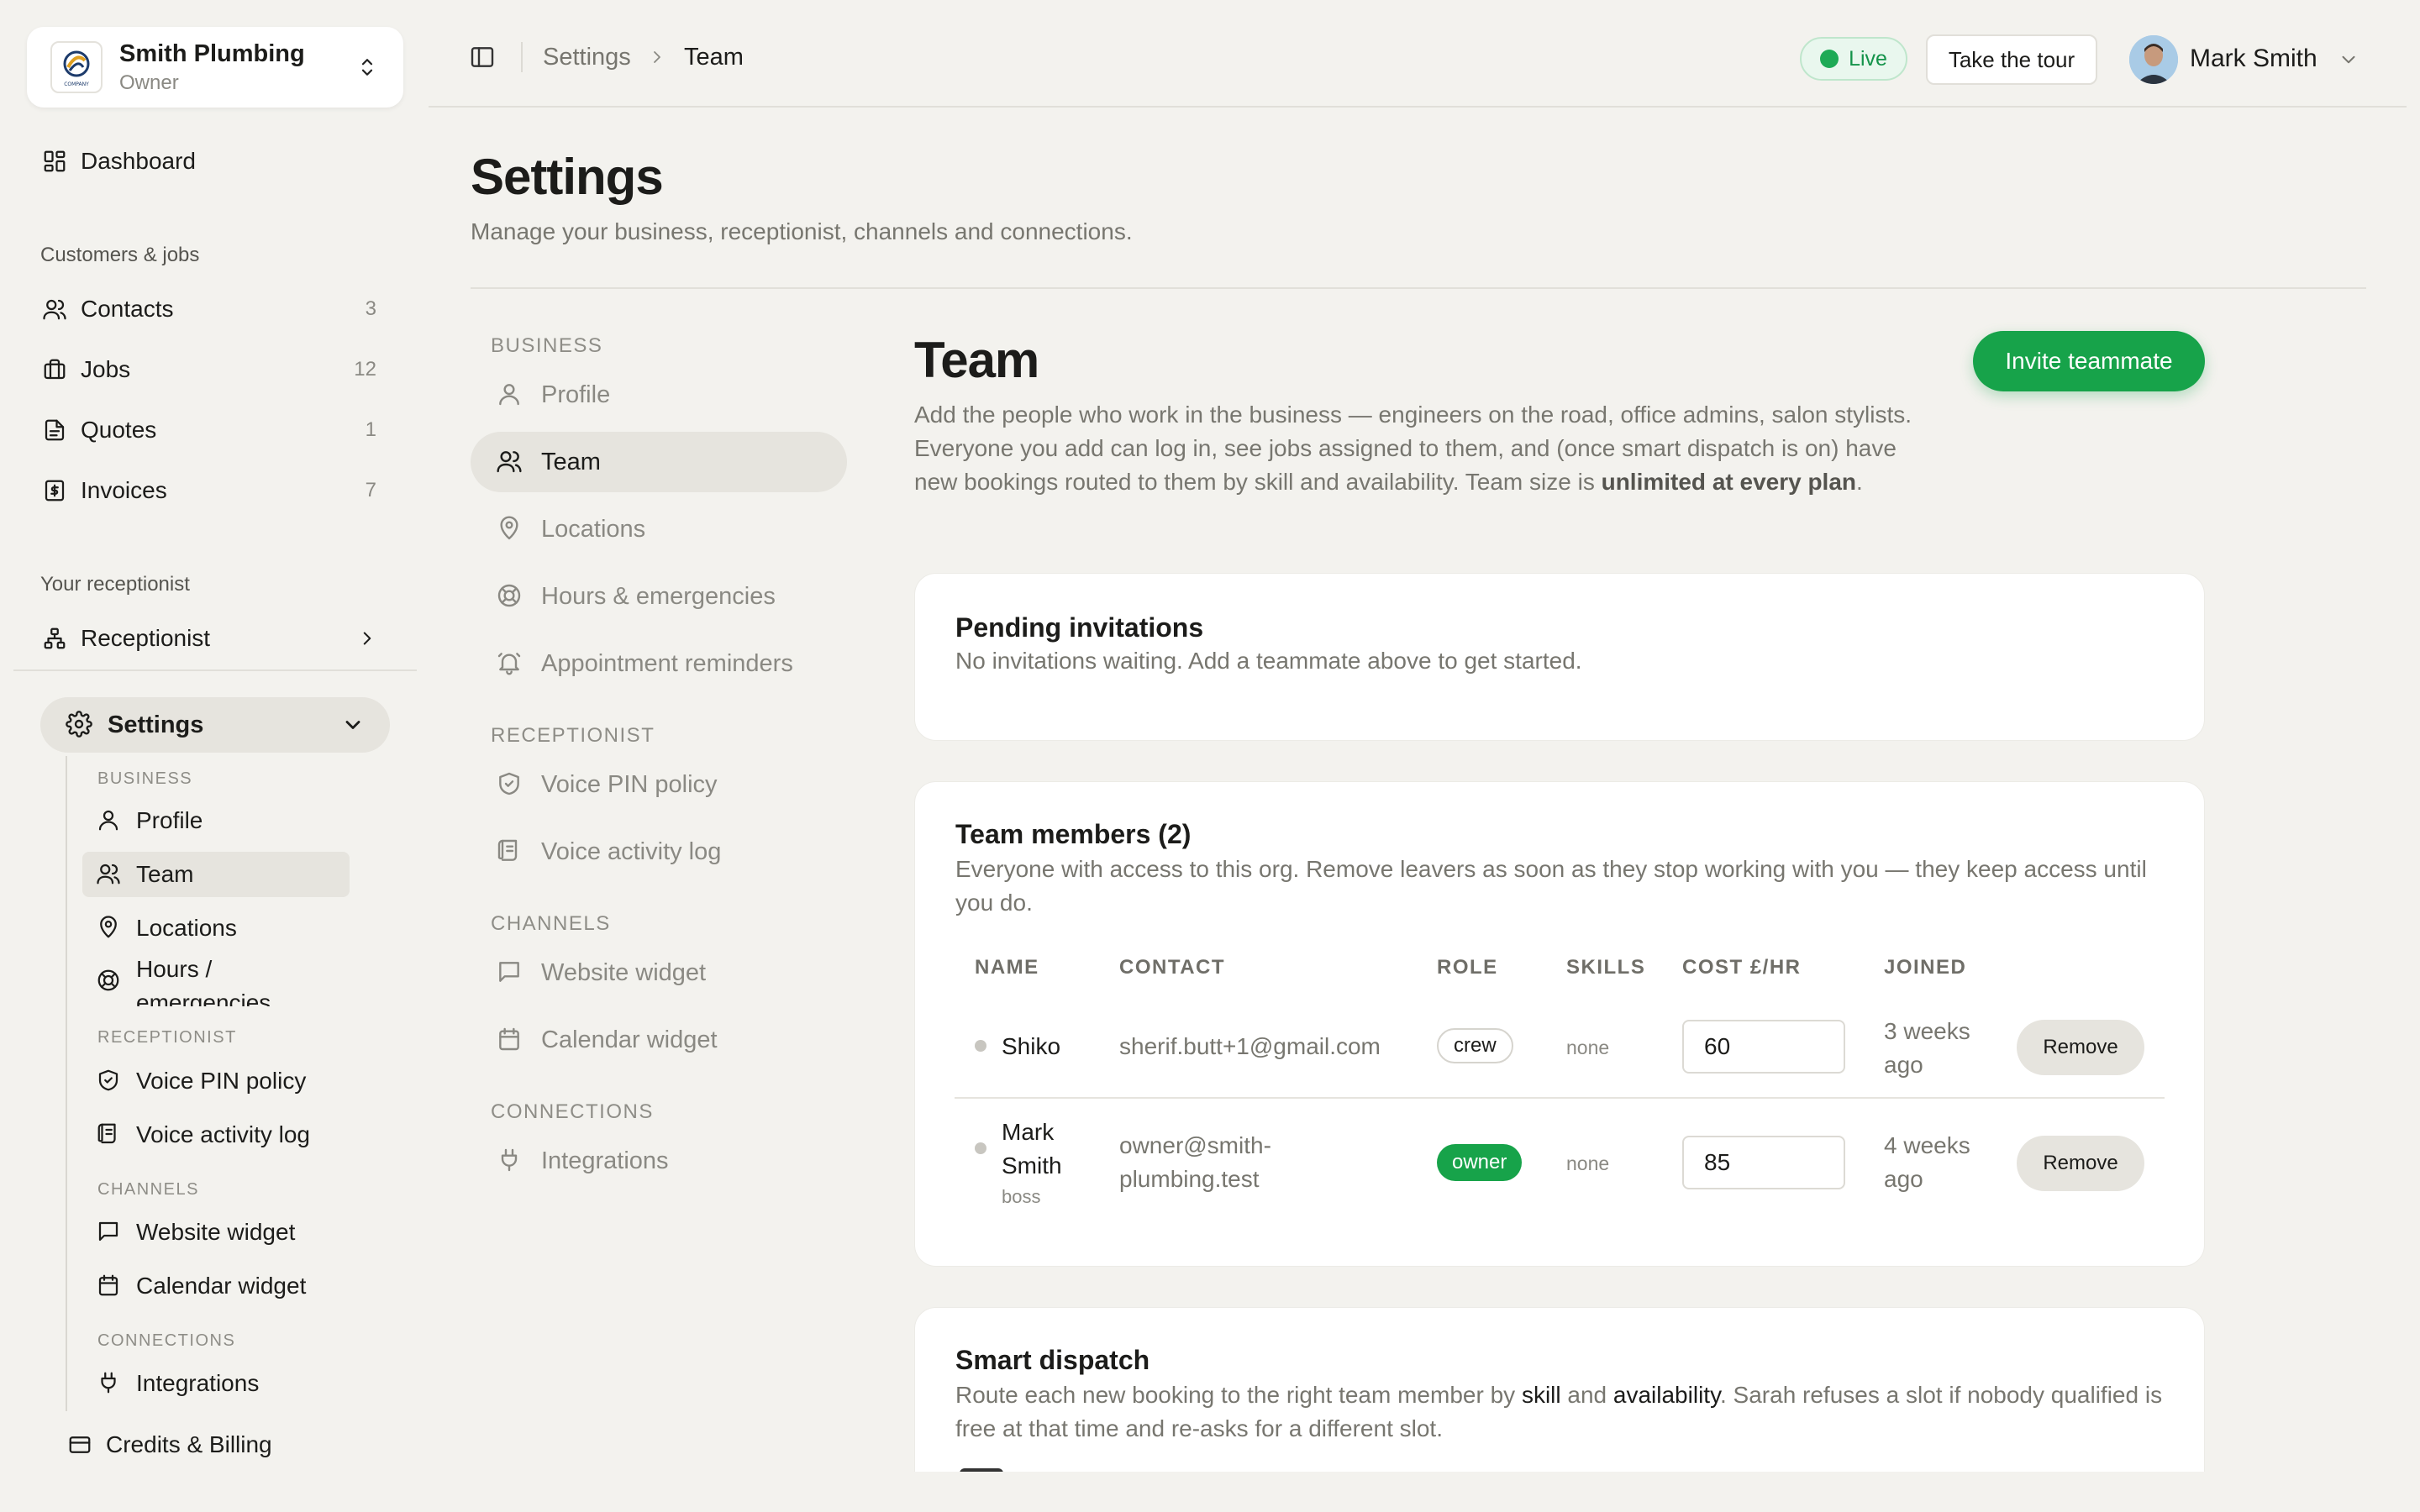  I want to click on submenu-heading: CONNECTIONS, so click(166, 1340).